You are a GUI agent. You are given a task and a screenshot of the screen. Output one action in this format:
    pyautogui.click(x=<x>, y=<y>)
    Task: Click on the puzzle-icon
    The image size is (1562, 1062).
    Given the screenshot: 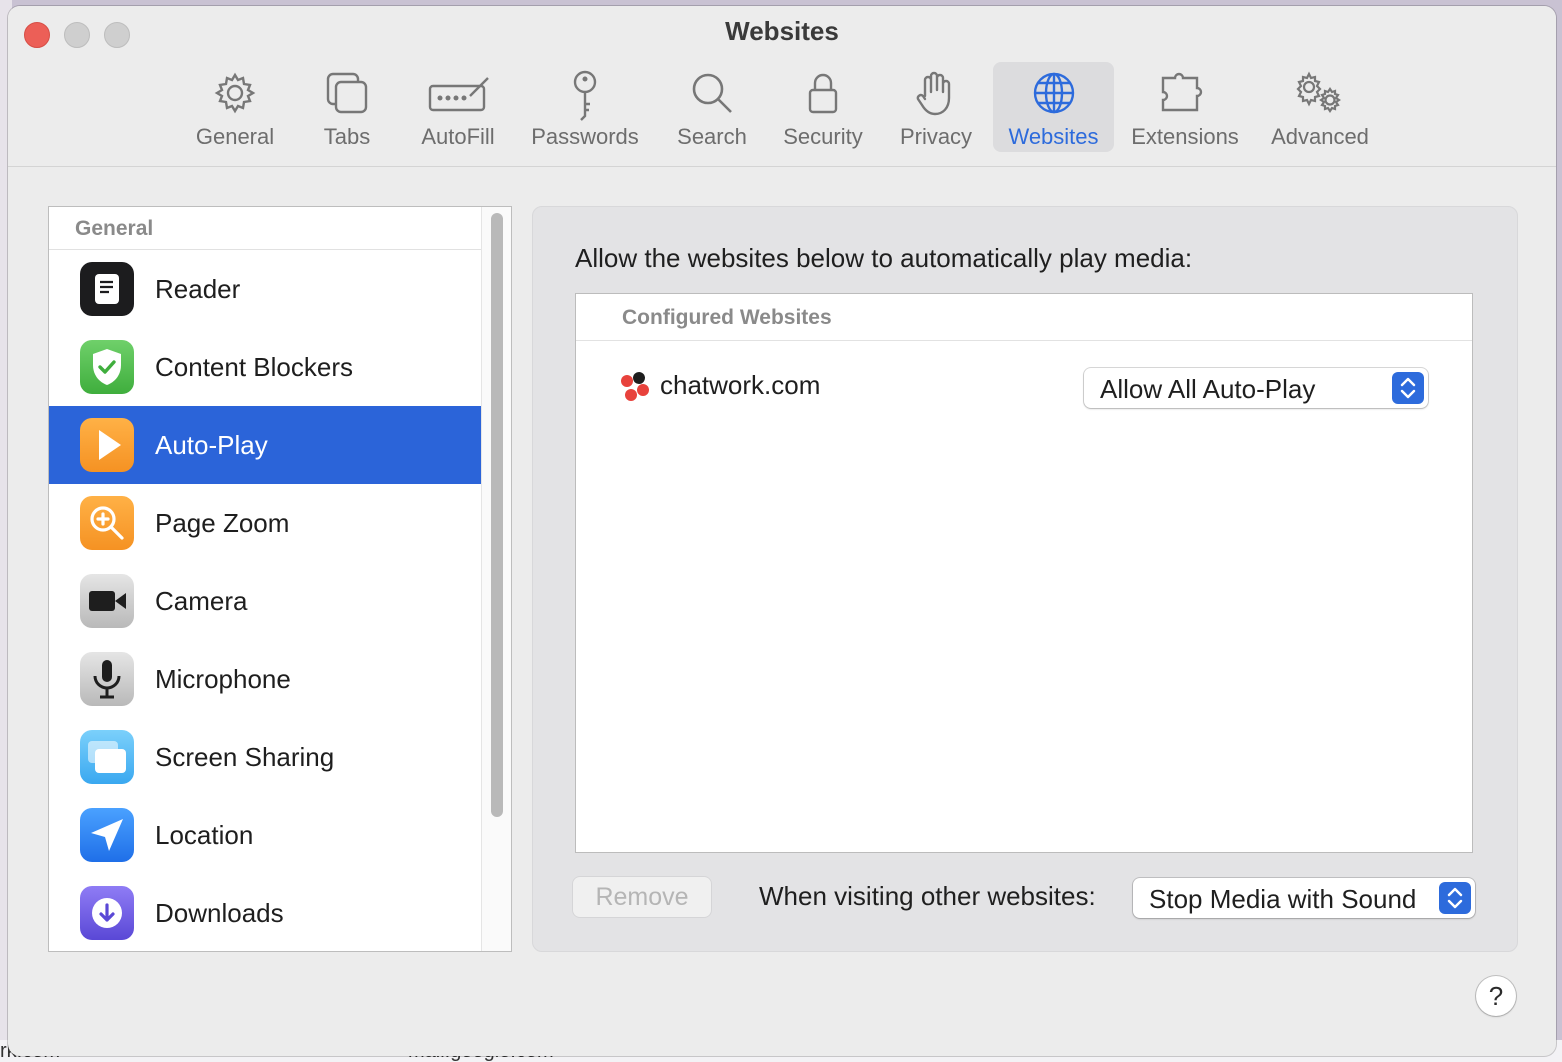 What is the action you would take?
    pyautogui.click(x=1182, y=92)
    